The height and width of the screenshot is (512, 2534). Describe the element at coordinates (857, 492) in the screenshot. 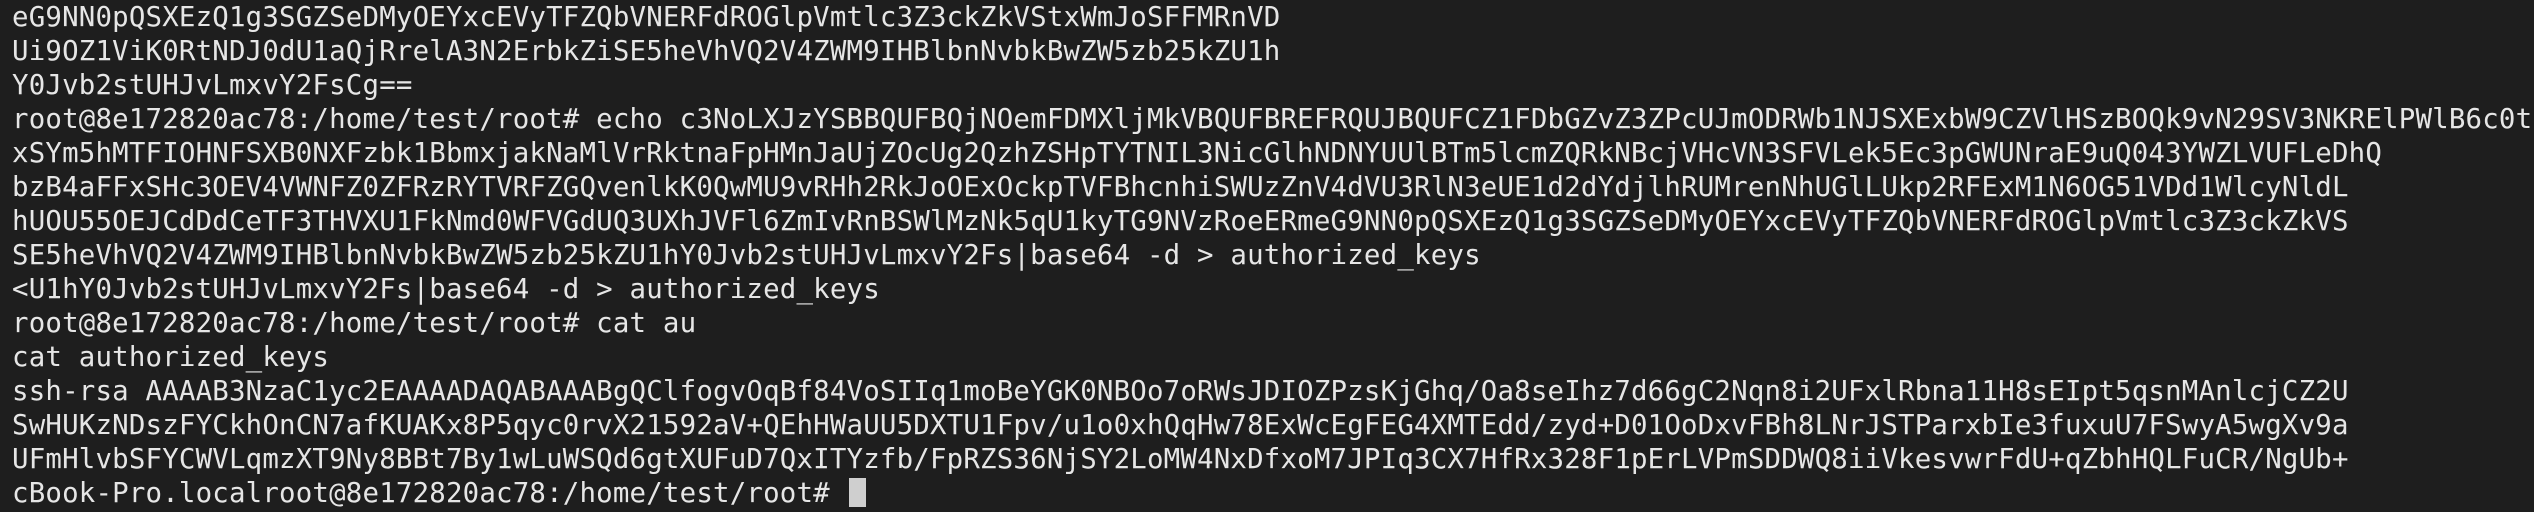

I see `text-cursor` at that location.